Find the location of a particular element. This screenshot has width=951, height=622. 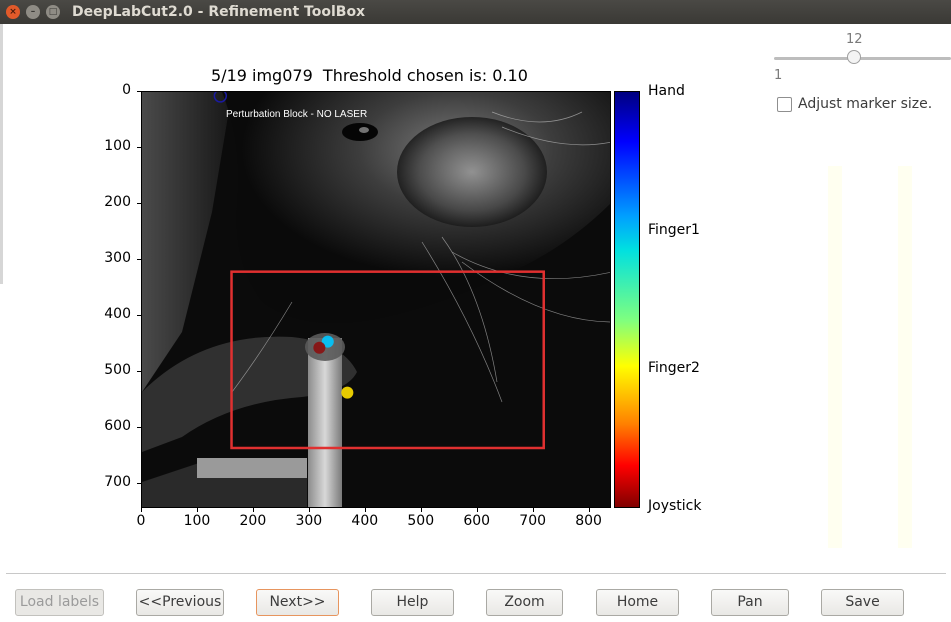

marker-size-value: 12 is located at coordinates (854, 39).